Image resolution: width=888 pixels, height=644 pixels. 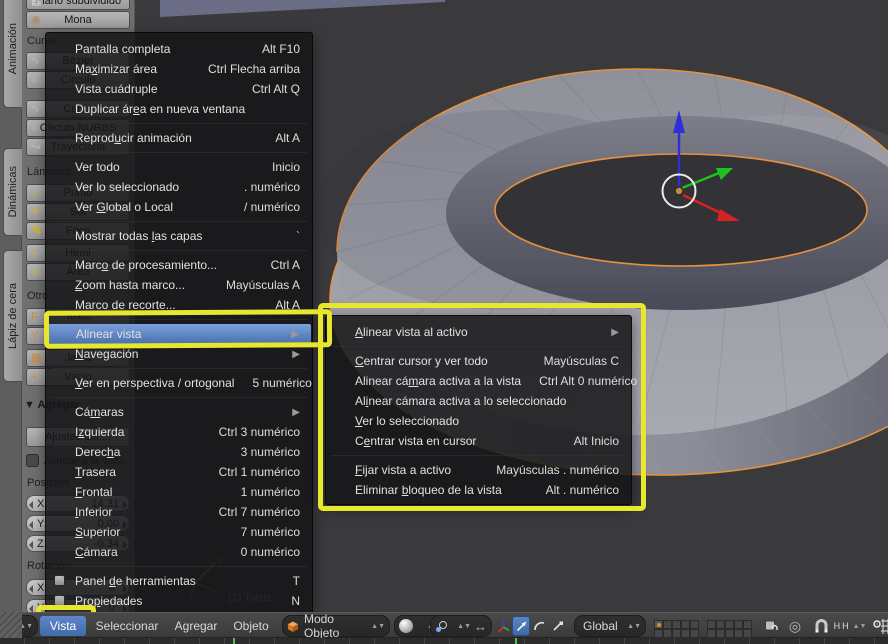 What do you see at coordinates (100, 432) in the screenshot?
I see `menu-item-label: Izquierda` at bounding box center [100, 432].